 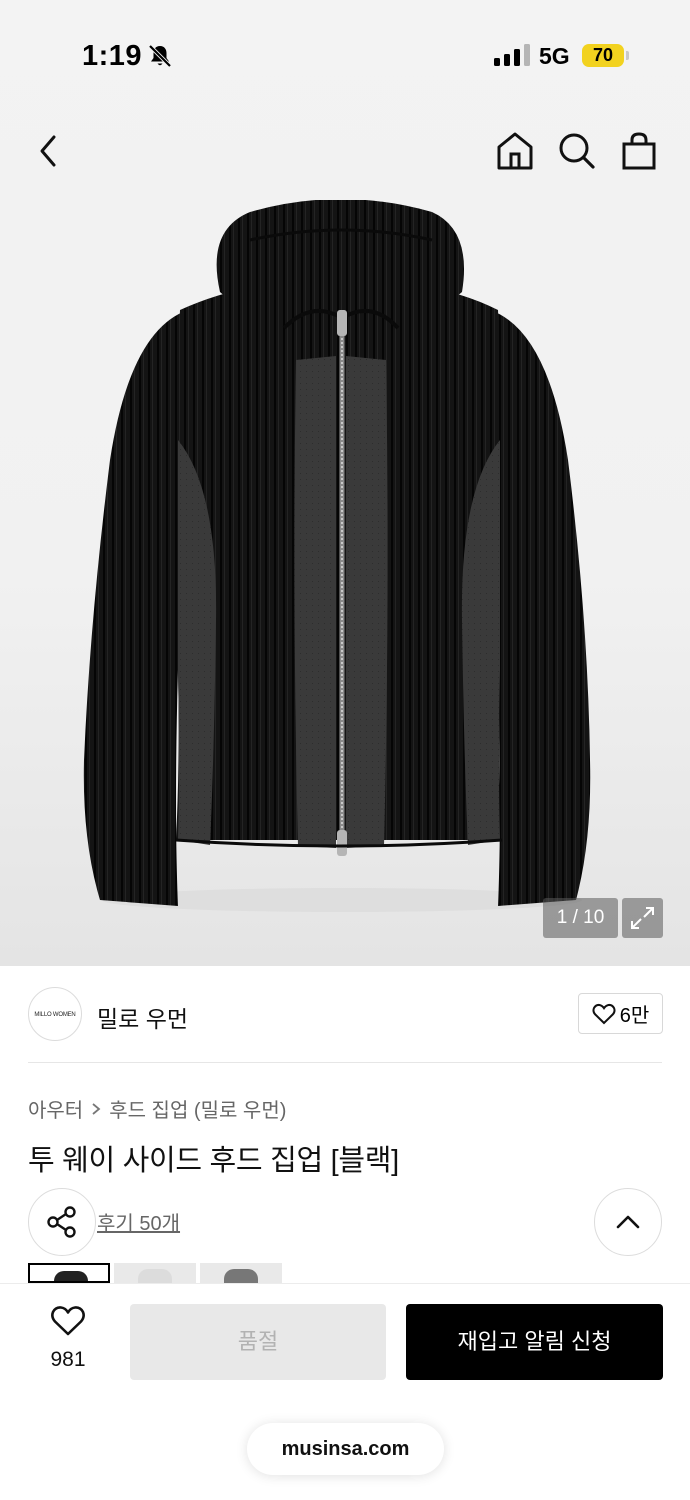 I want to click on chevron-up-icon, so click(x=628, y=1222).